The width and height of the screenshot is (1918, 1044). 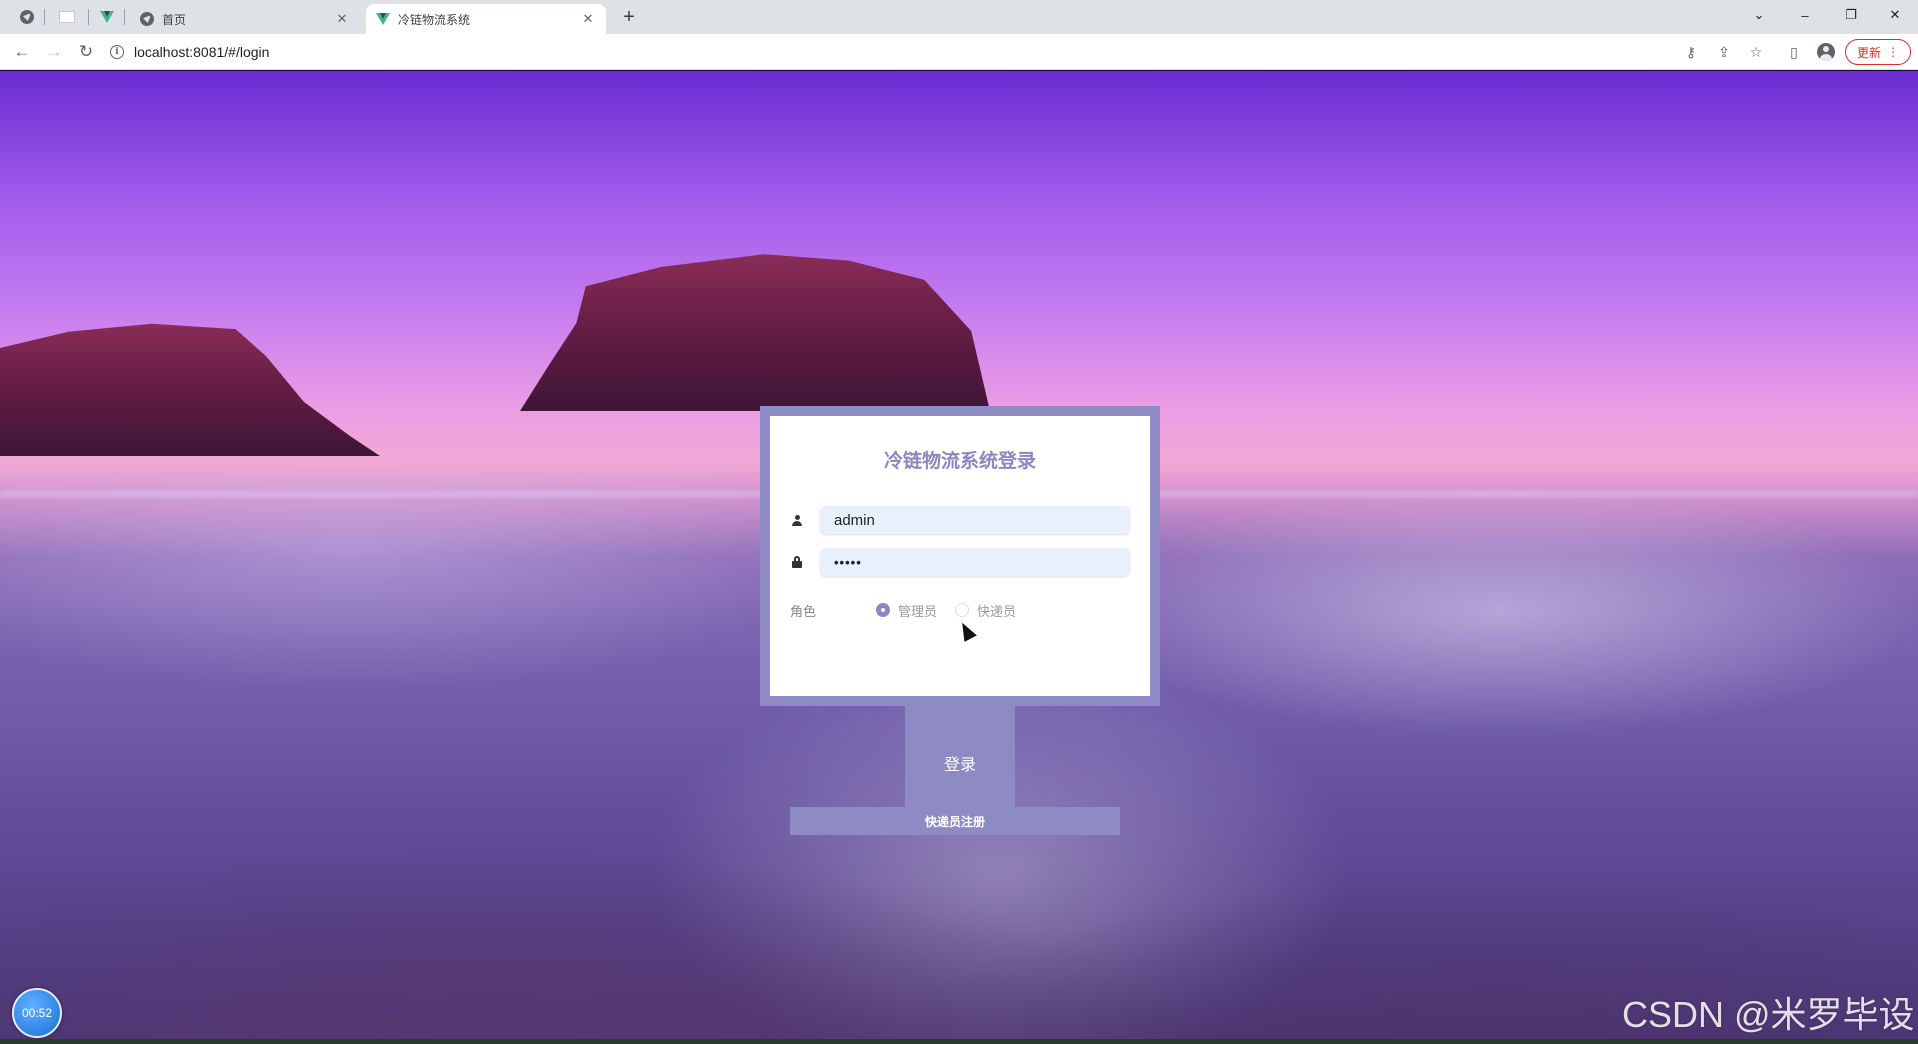 I want to click on reload-button: ↻, so click(x=86, y=52).